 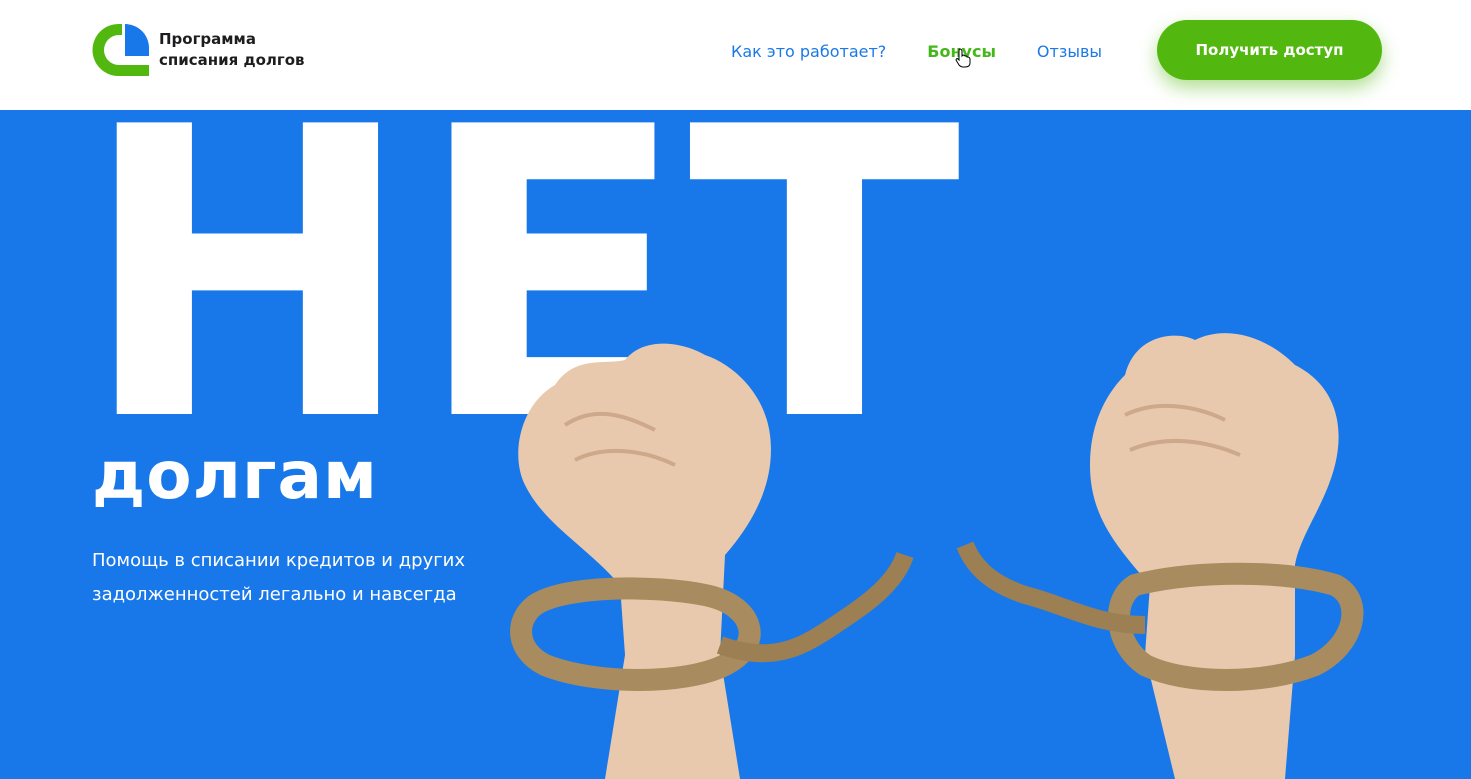 What do you see at coordinates (235, 475) in the screenshot?
I see `hero-subtitle: долгам` at bounding box center [235, 475].